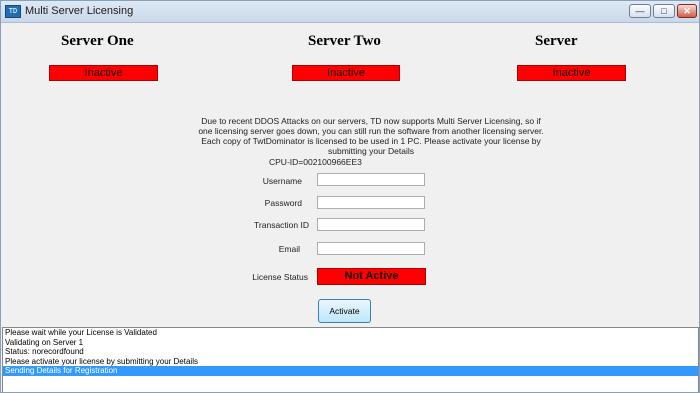 The height and width of the screenshot is (393, 700). I want to click on minimize-button: —, so click(640, 11).